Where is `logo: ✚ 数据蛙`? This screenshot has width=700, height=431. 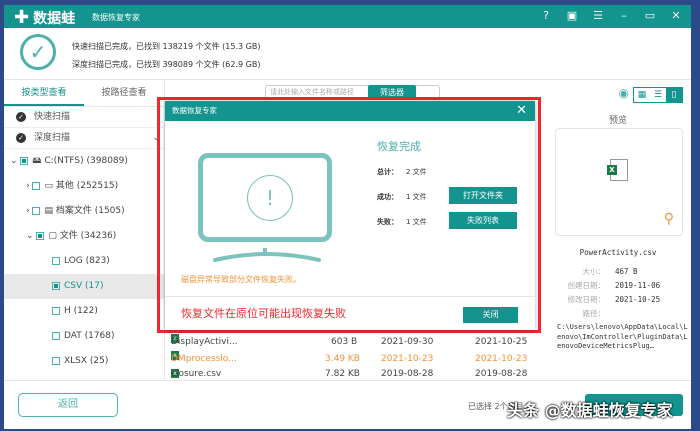 logo: ✚ 数据蛙 is located at coordinates (44, 18).